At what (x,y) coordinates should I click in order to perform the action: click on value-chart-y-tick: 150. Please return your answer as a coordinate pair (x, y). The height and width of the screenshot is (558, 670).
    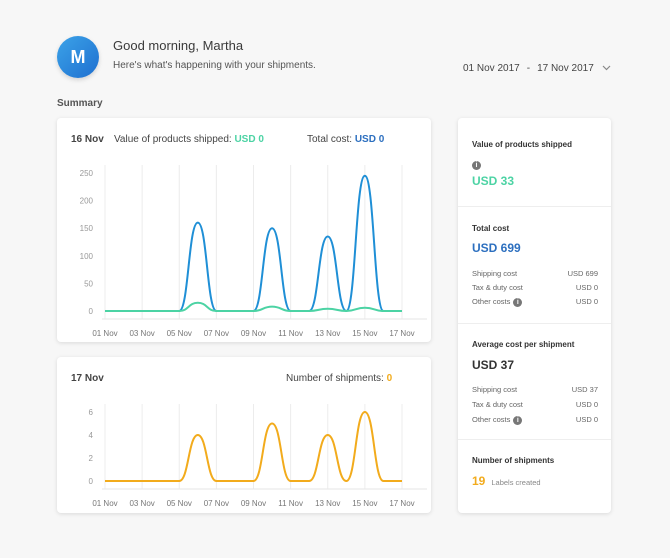
    Looking at the image, I should click on (87, 228).